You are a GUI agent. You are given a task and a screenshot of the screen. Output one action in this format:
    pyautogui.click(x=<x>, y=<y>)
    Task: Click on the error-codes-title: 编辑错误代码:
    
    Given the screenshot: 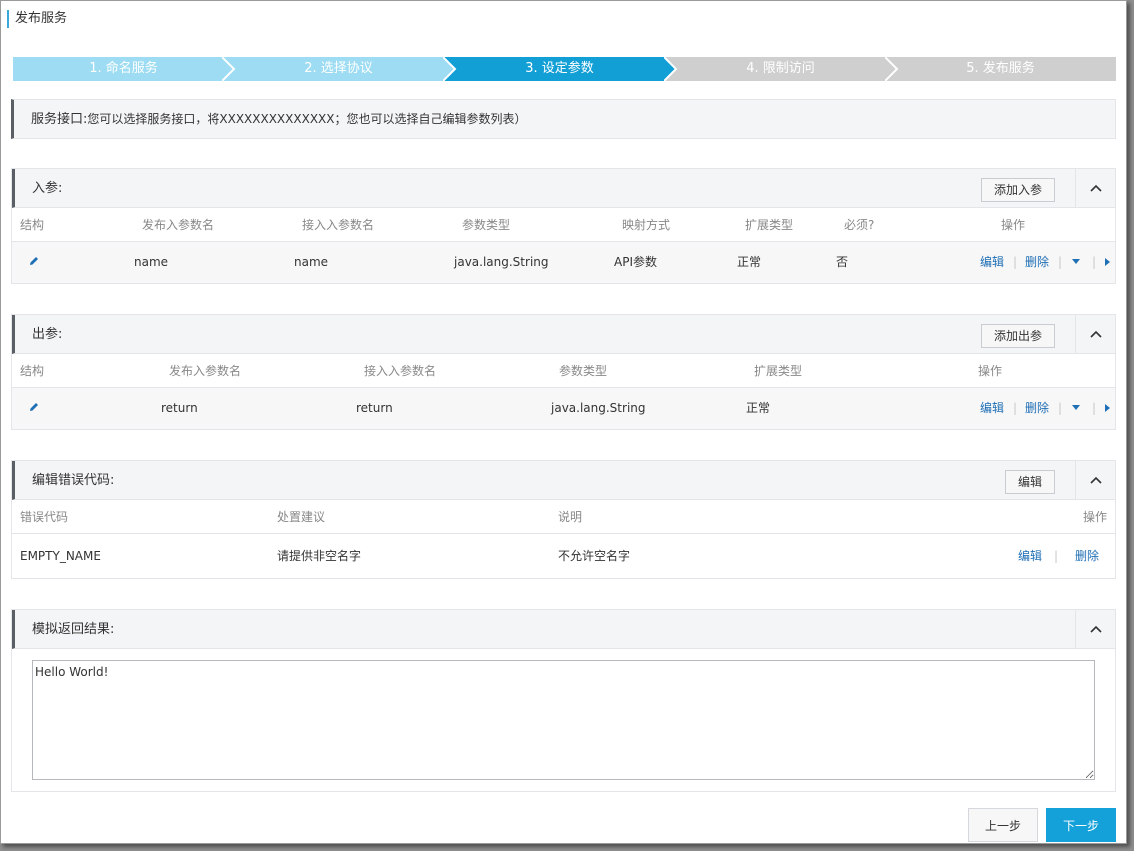 What is the action you would take?
    pyautogui.click(x=73, y=480)
    